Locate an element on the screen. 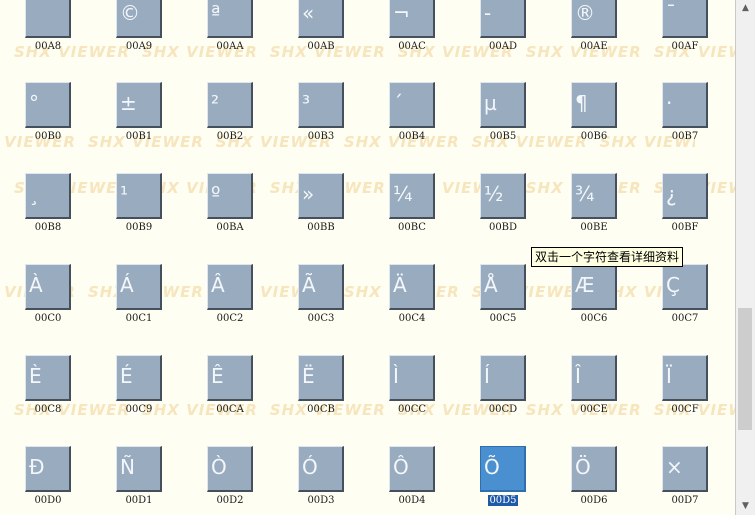  character-tile: Õ is located at coordinates (503, 469).